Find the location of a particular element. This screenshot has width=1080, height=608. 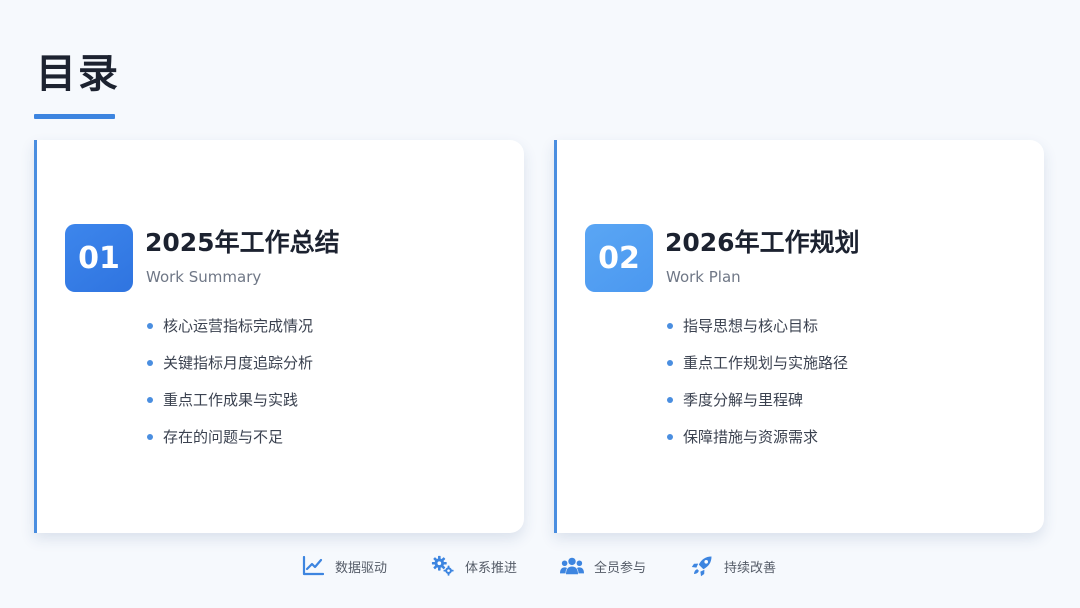

title-underline is located at coordinates (74, 116).